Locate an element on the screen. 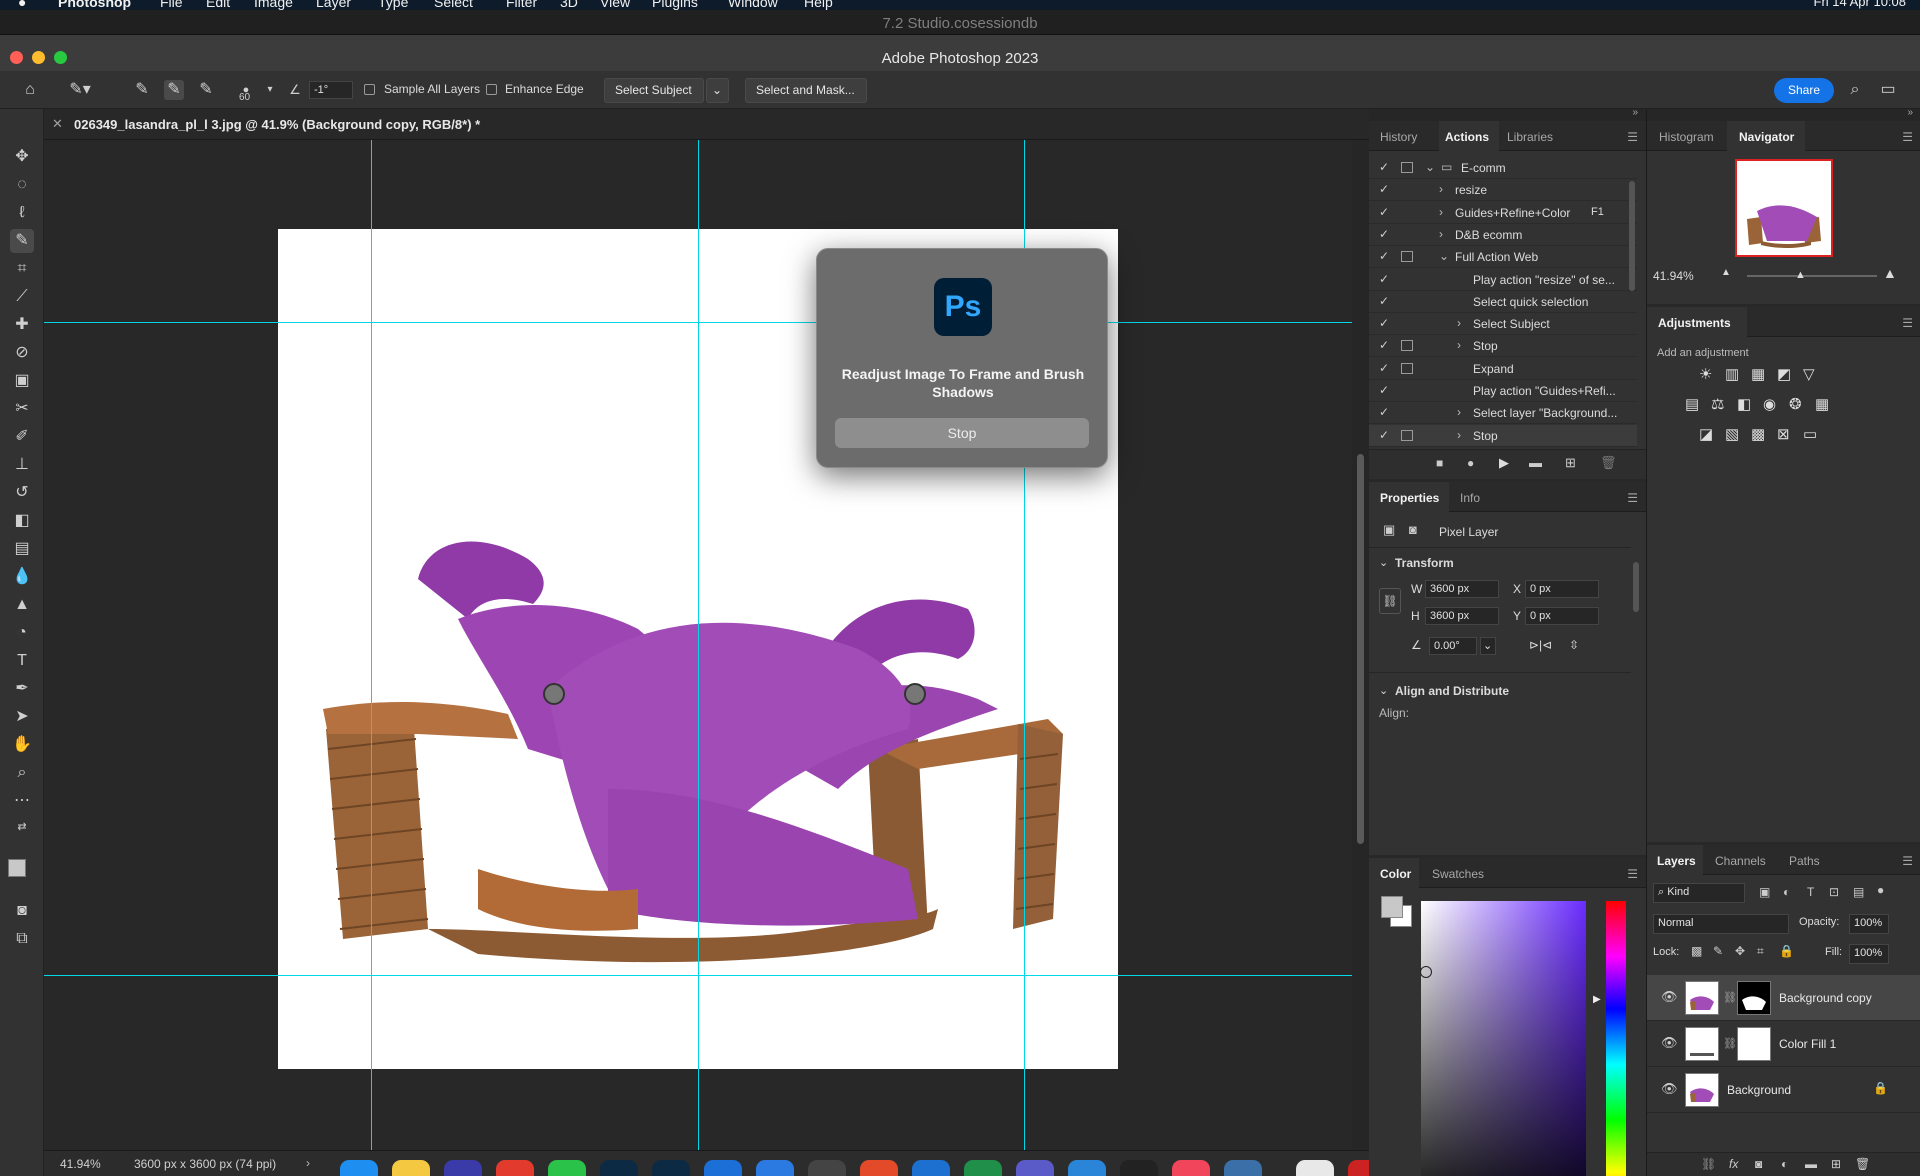  zoom-window-button is located at coordinates (60, 57).